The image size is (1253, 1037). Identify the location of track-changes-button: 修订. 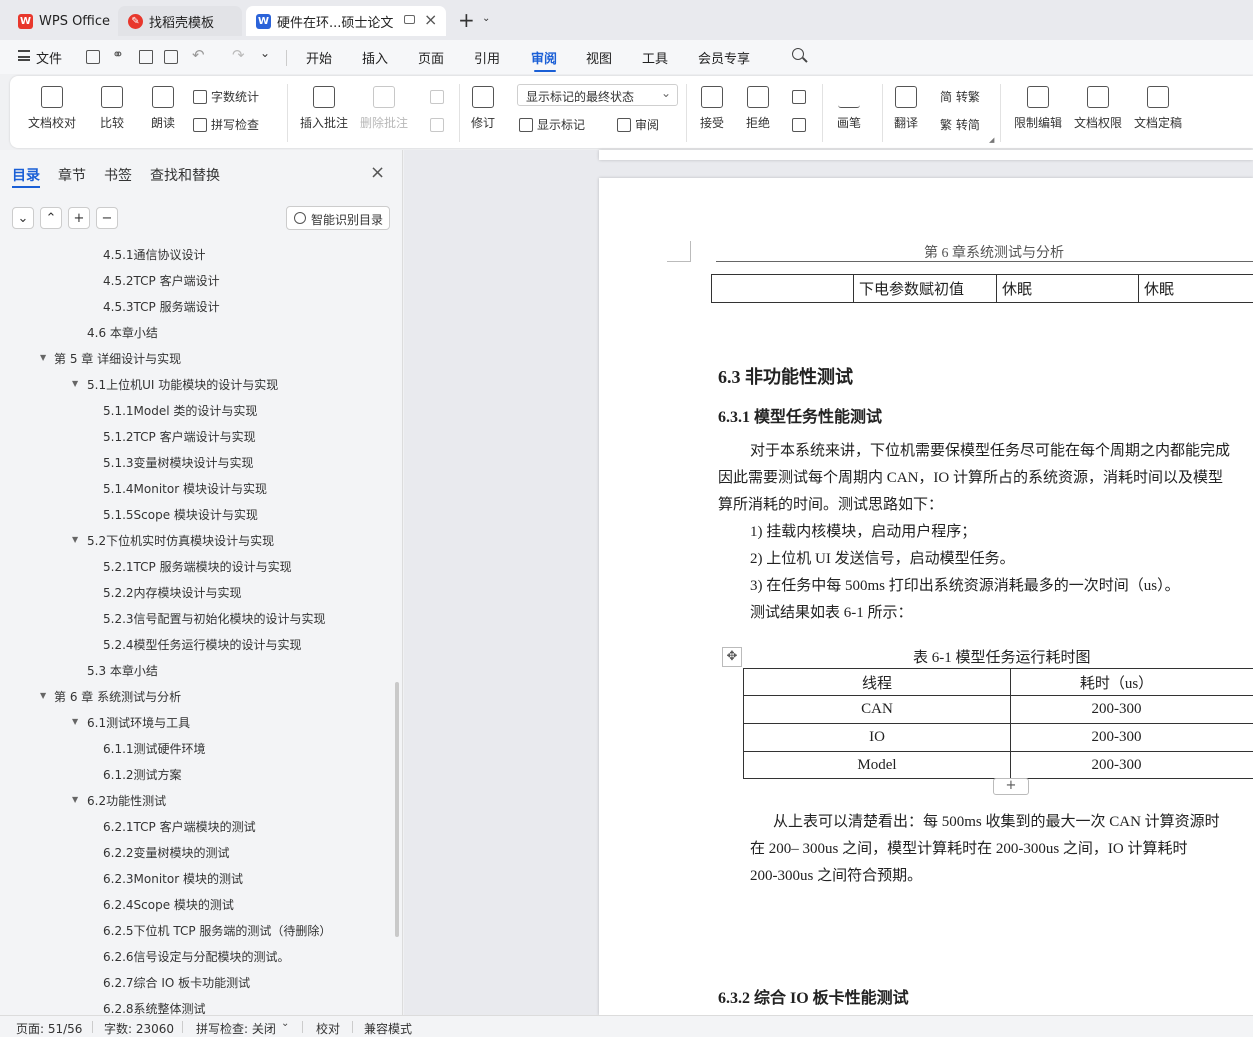
(483, 108).